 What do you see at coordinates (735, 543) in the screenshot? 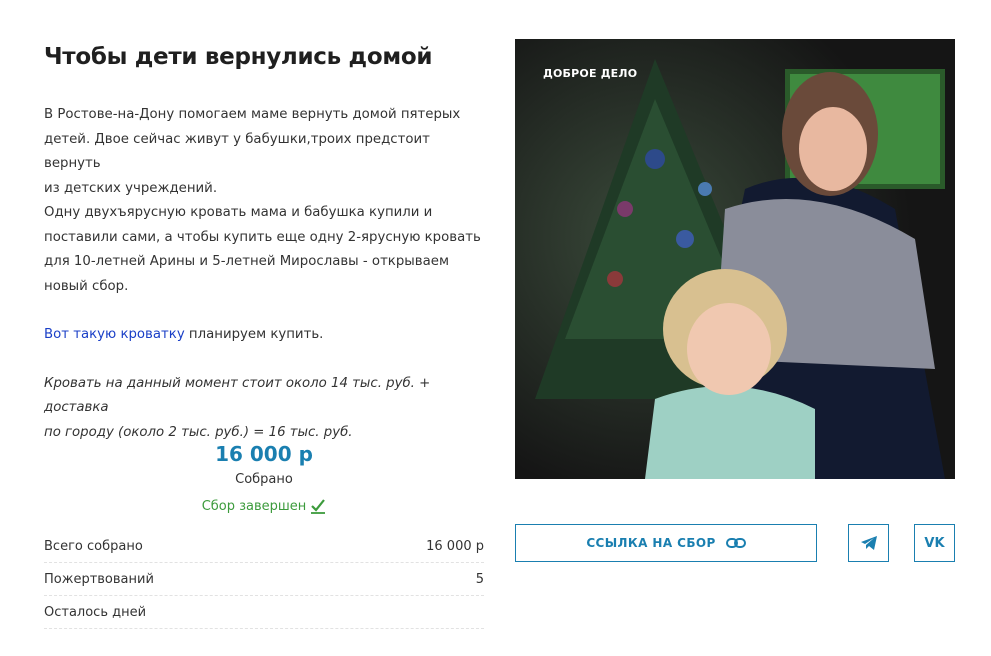
I see `link-icon` at bounding box center [735, 543].